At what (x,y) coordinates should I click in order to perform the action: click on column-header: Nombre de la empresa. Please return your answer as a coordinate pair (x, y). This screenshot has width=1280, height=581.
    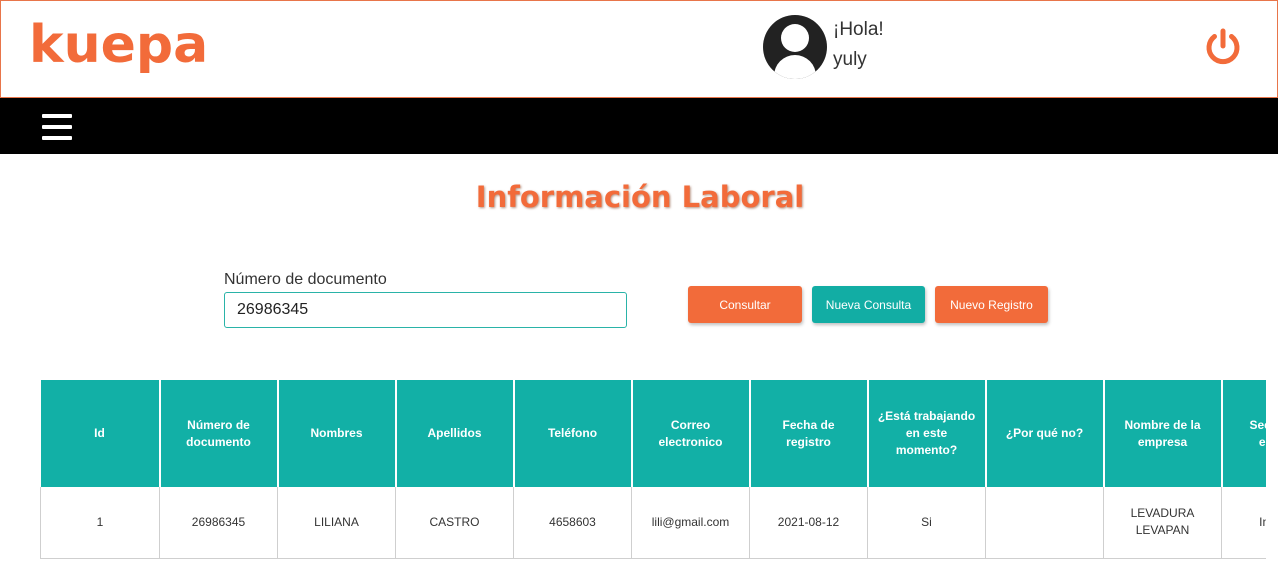
    Looking at the image, I should click on (1163, 433).